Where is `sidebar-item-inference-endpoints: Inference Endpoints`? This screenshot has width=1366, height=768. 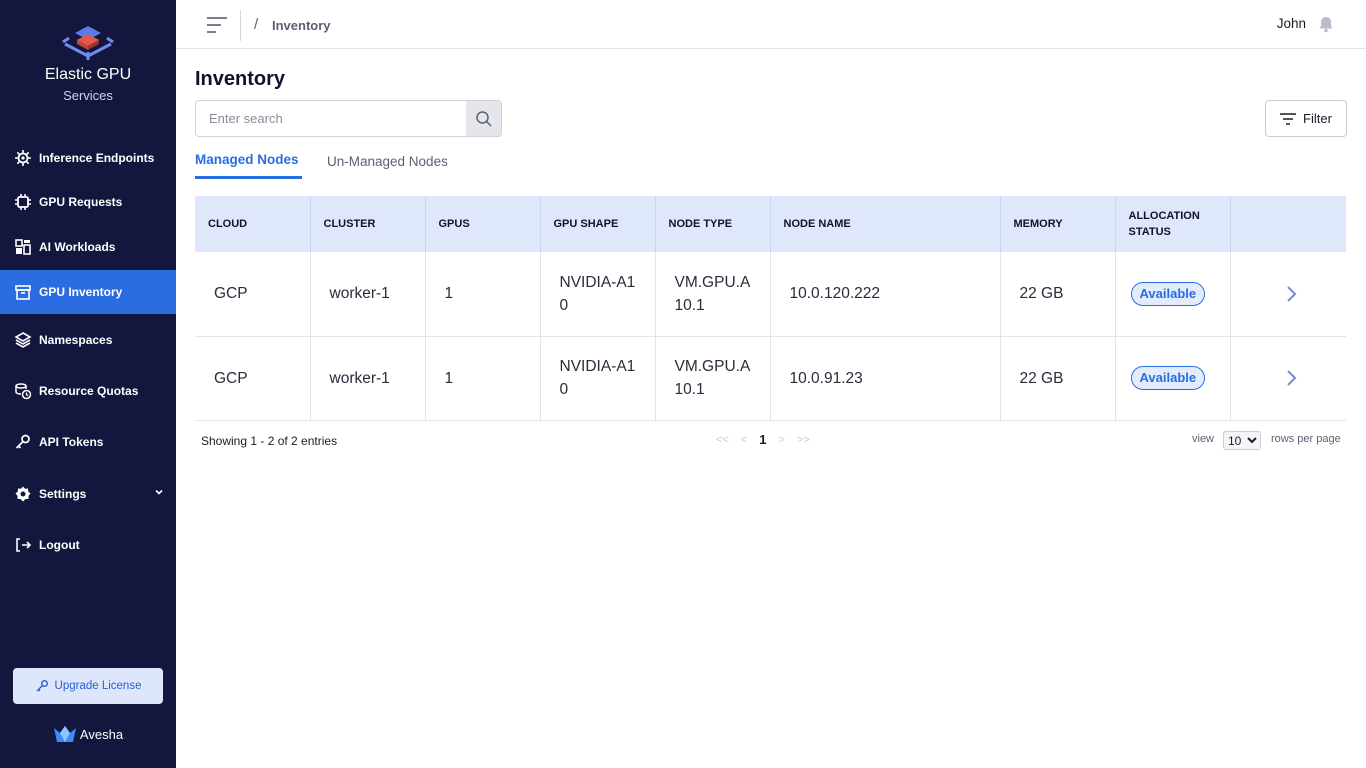
sidebar-item-inference-endpoints: Inference Endpoints is located at coordinates (88, 158).